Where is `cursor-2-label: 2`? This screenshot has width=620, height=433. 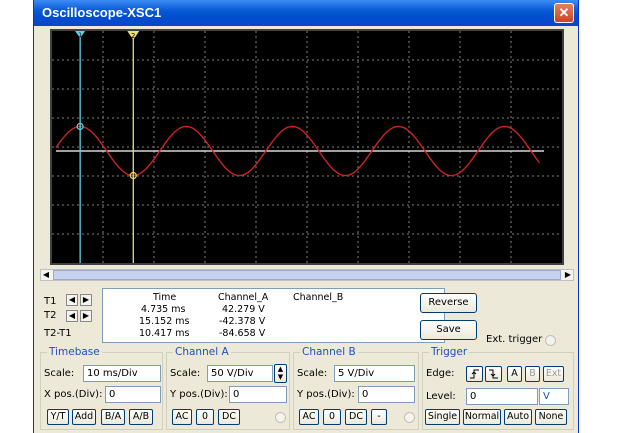
cursor-2-label: 2 is located at coordinates (133, 36).